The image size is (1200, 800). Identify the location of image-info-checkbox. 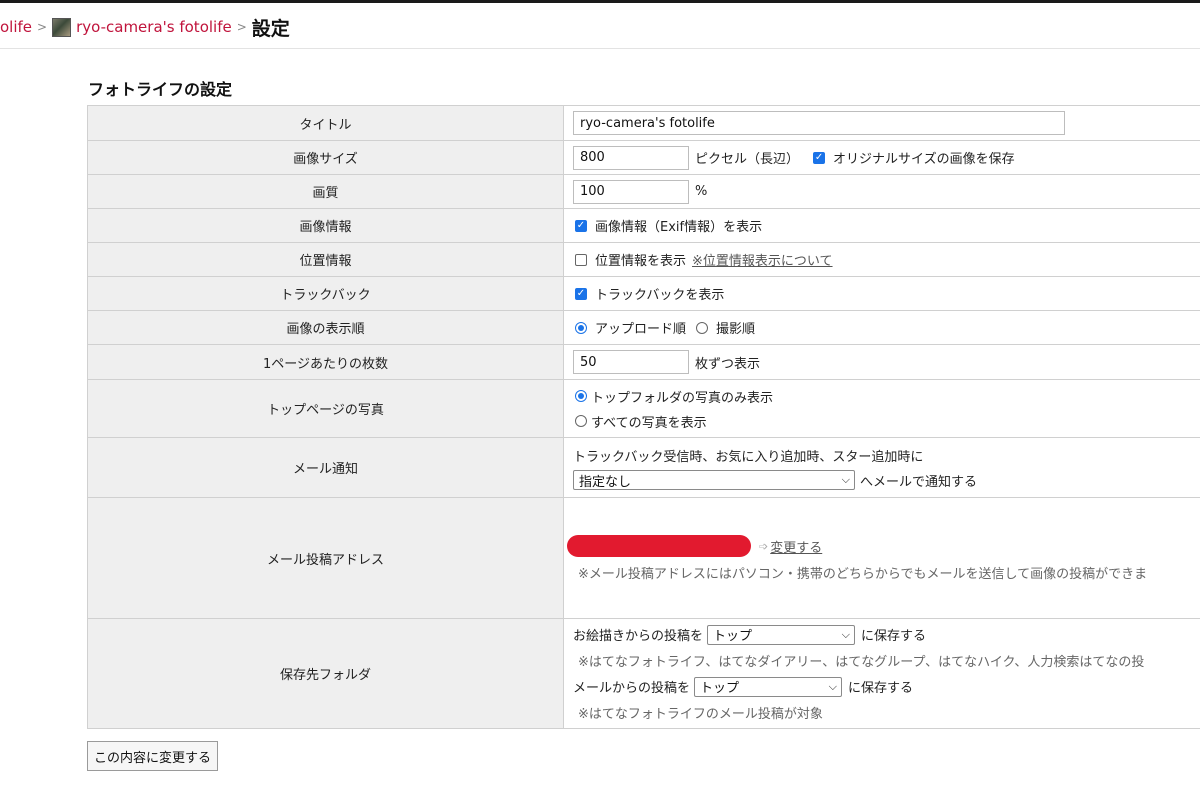
(581, 225).